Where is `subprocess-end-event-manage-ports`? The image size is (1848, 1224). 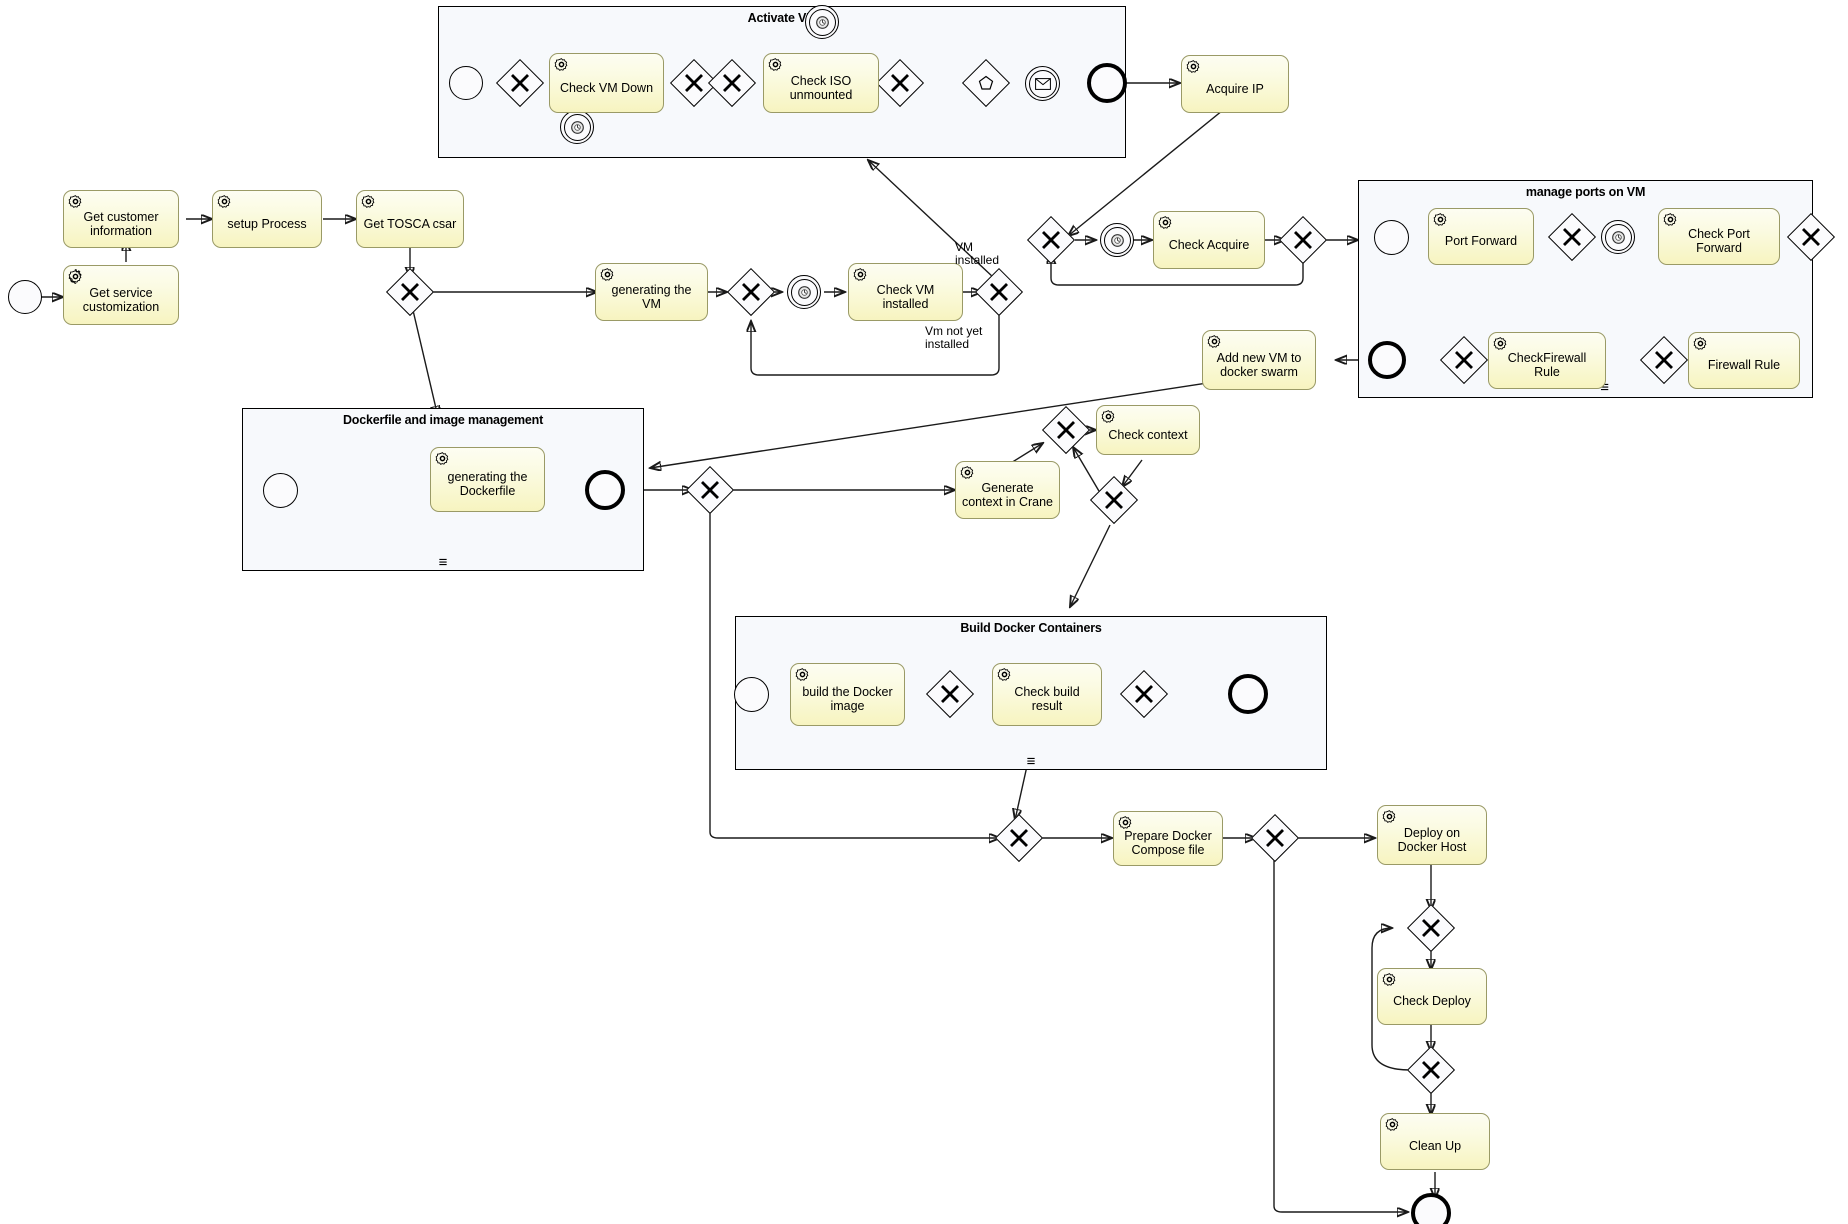
subprocess-end-event-manage-ports is located at coordinates (1387, 360).